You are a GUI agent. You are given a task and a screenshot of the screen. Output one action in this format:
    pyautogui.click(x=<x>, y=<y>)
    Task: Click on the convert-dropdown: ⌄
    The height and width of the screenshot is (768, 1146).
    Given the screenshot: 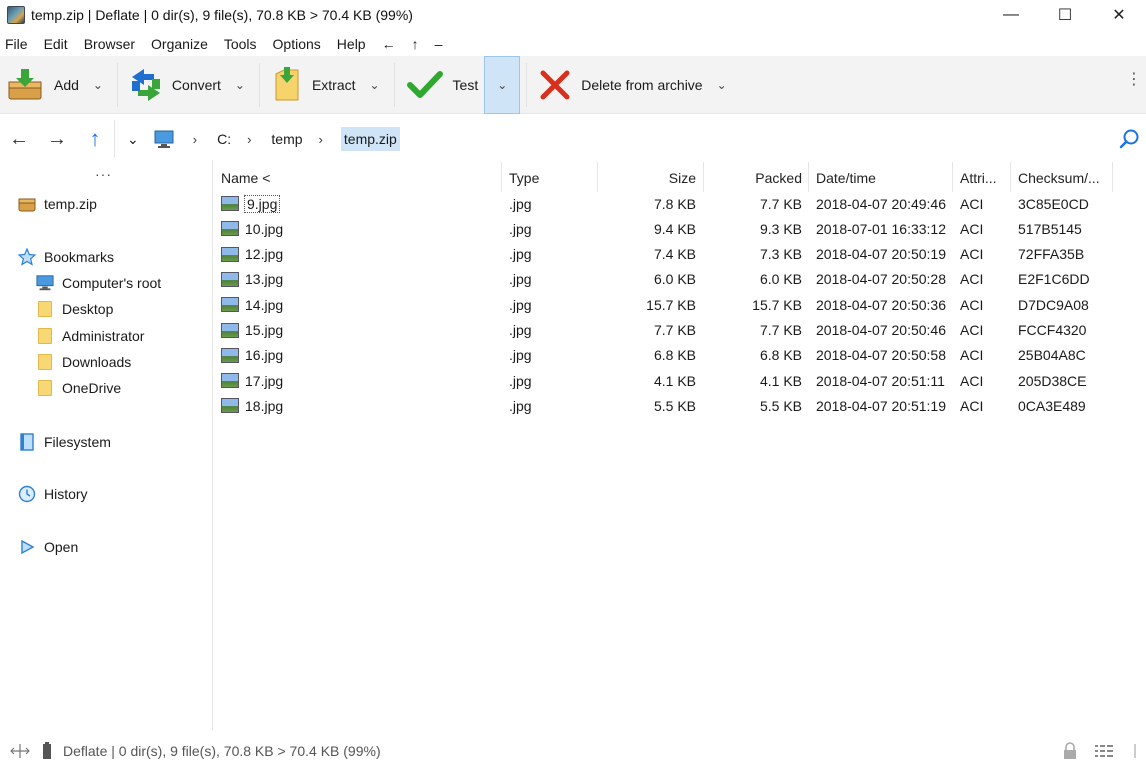 What is the action you would take?
    pyautogui.click(x=240, y=85)
    